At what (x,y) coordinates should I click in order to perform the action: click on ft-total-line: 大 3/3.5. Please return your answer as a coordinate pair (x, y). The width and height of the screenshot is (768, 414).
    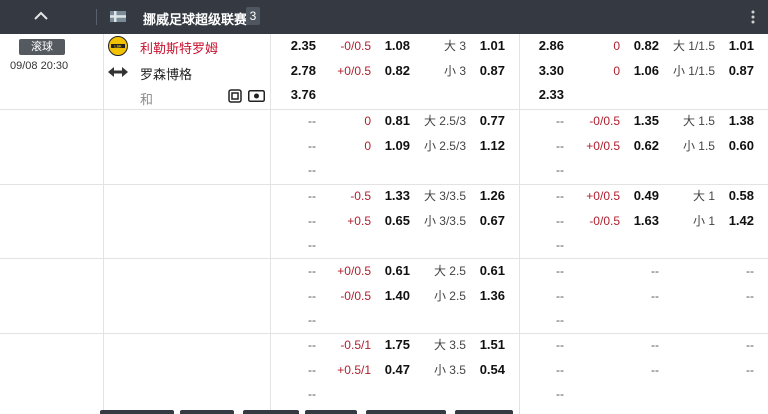
    Looking at the image, I should click on (444, 196).